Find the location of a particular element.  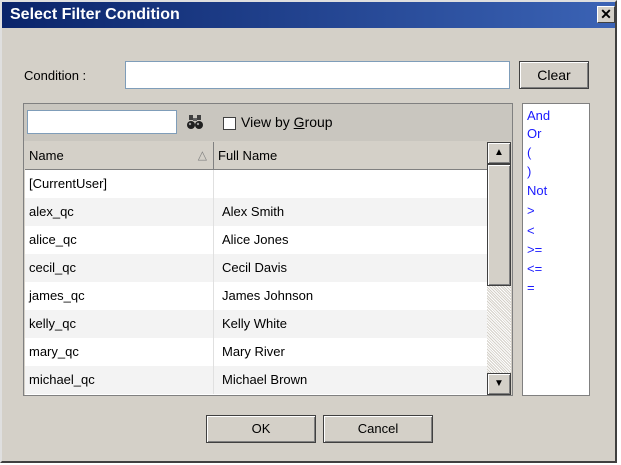

cell-name: mary_qc is located at coordinates (119, 352).